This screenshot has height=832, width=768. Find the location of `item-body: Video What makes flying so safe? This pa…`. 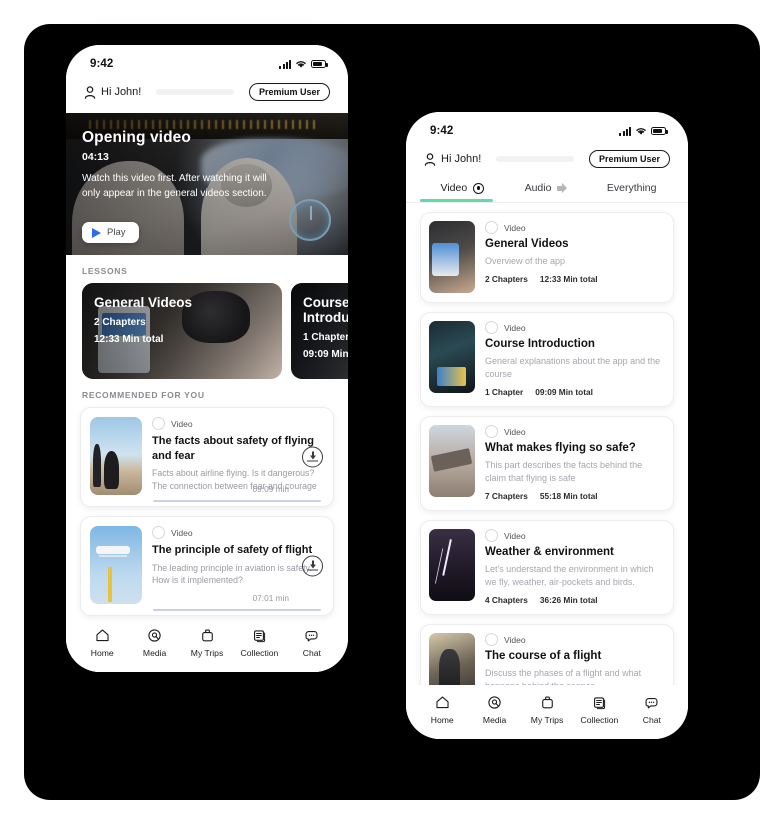

item-body: Video What makes flying so safe? This pa… is located at coordinates (574, 463).